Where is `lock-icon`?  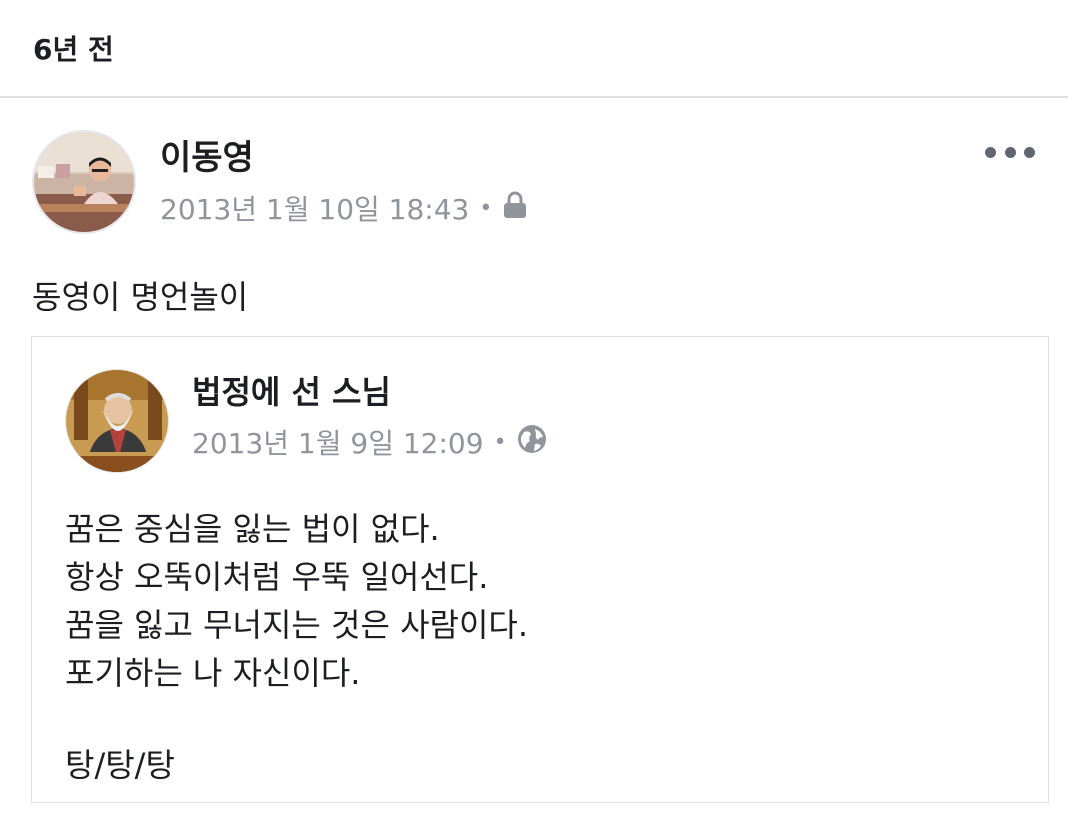
lock-icon is located at coordinates (515, 208).